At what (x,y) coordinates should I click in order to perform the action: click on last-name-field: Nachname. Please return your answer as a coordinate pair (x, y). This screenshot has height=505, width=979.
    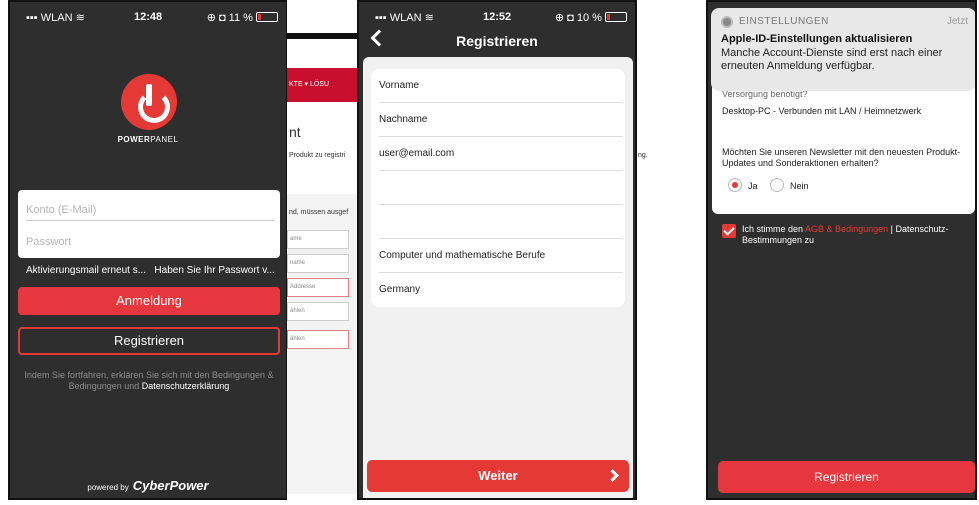
    Looking at the image, I should click on (501, 120).